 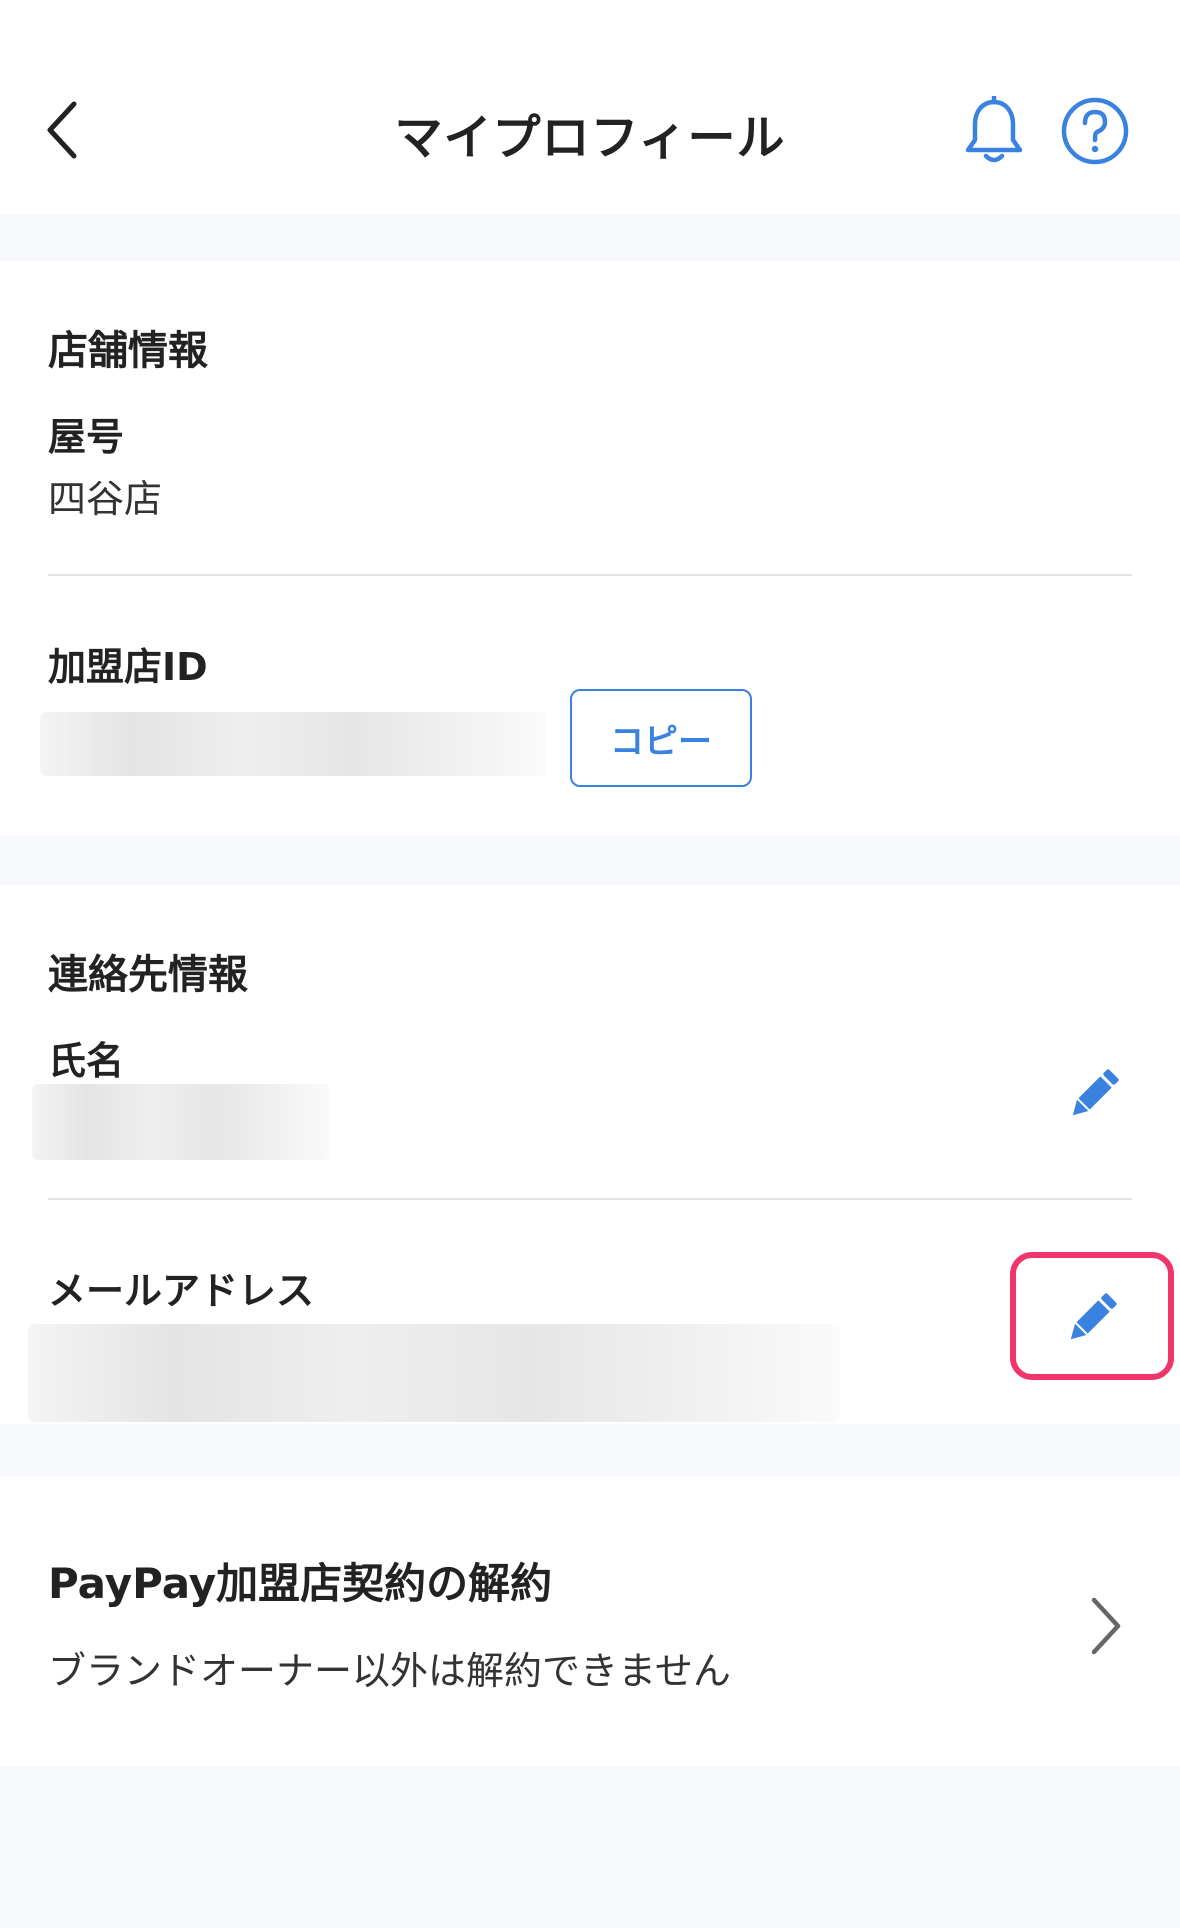 What do you see at coordinates (300, 1583) in the screenshot?
I see `cancel-contract-title: PayPay加盟店契約の解約` at bounding box center [300, 1583].